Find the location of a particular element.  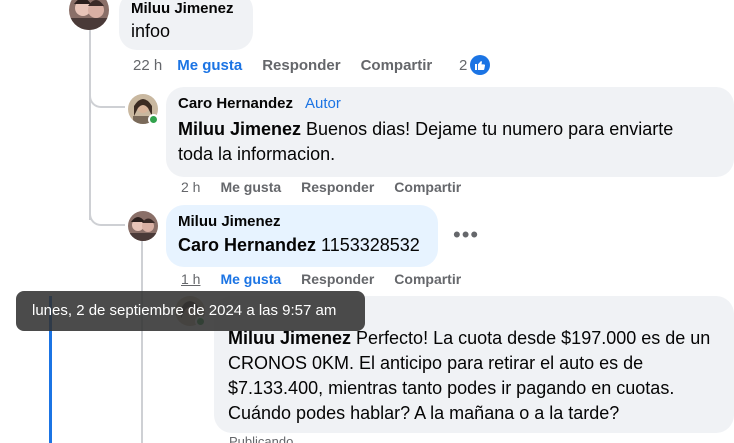

reaction-summary: 2 is located at coordinates (475, 65).